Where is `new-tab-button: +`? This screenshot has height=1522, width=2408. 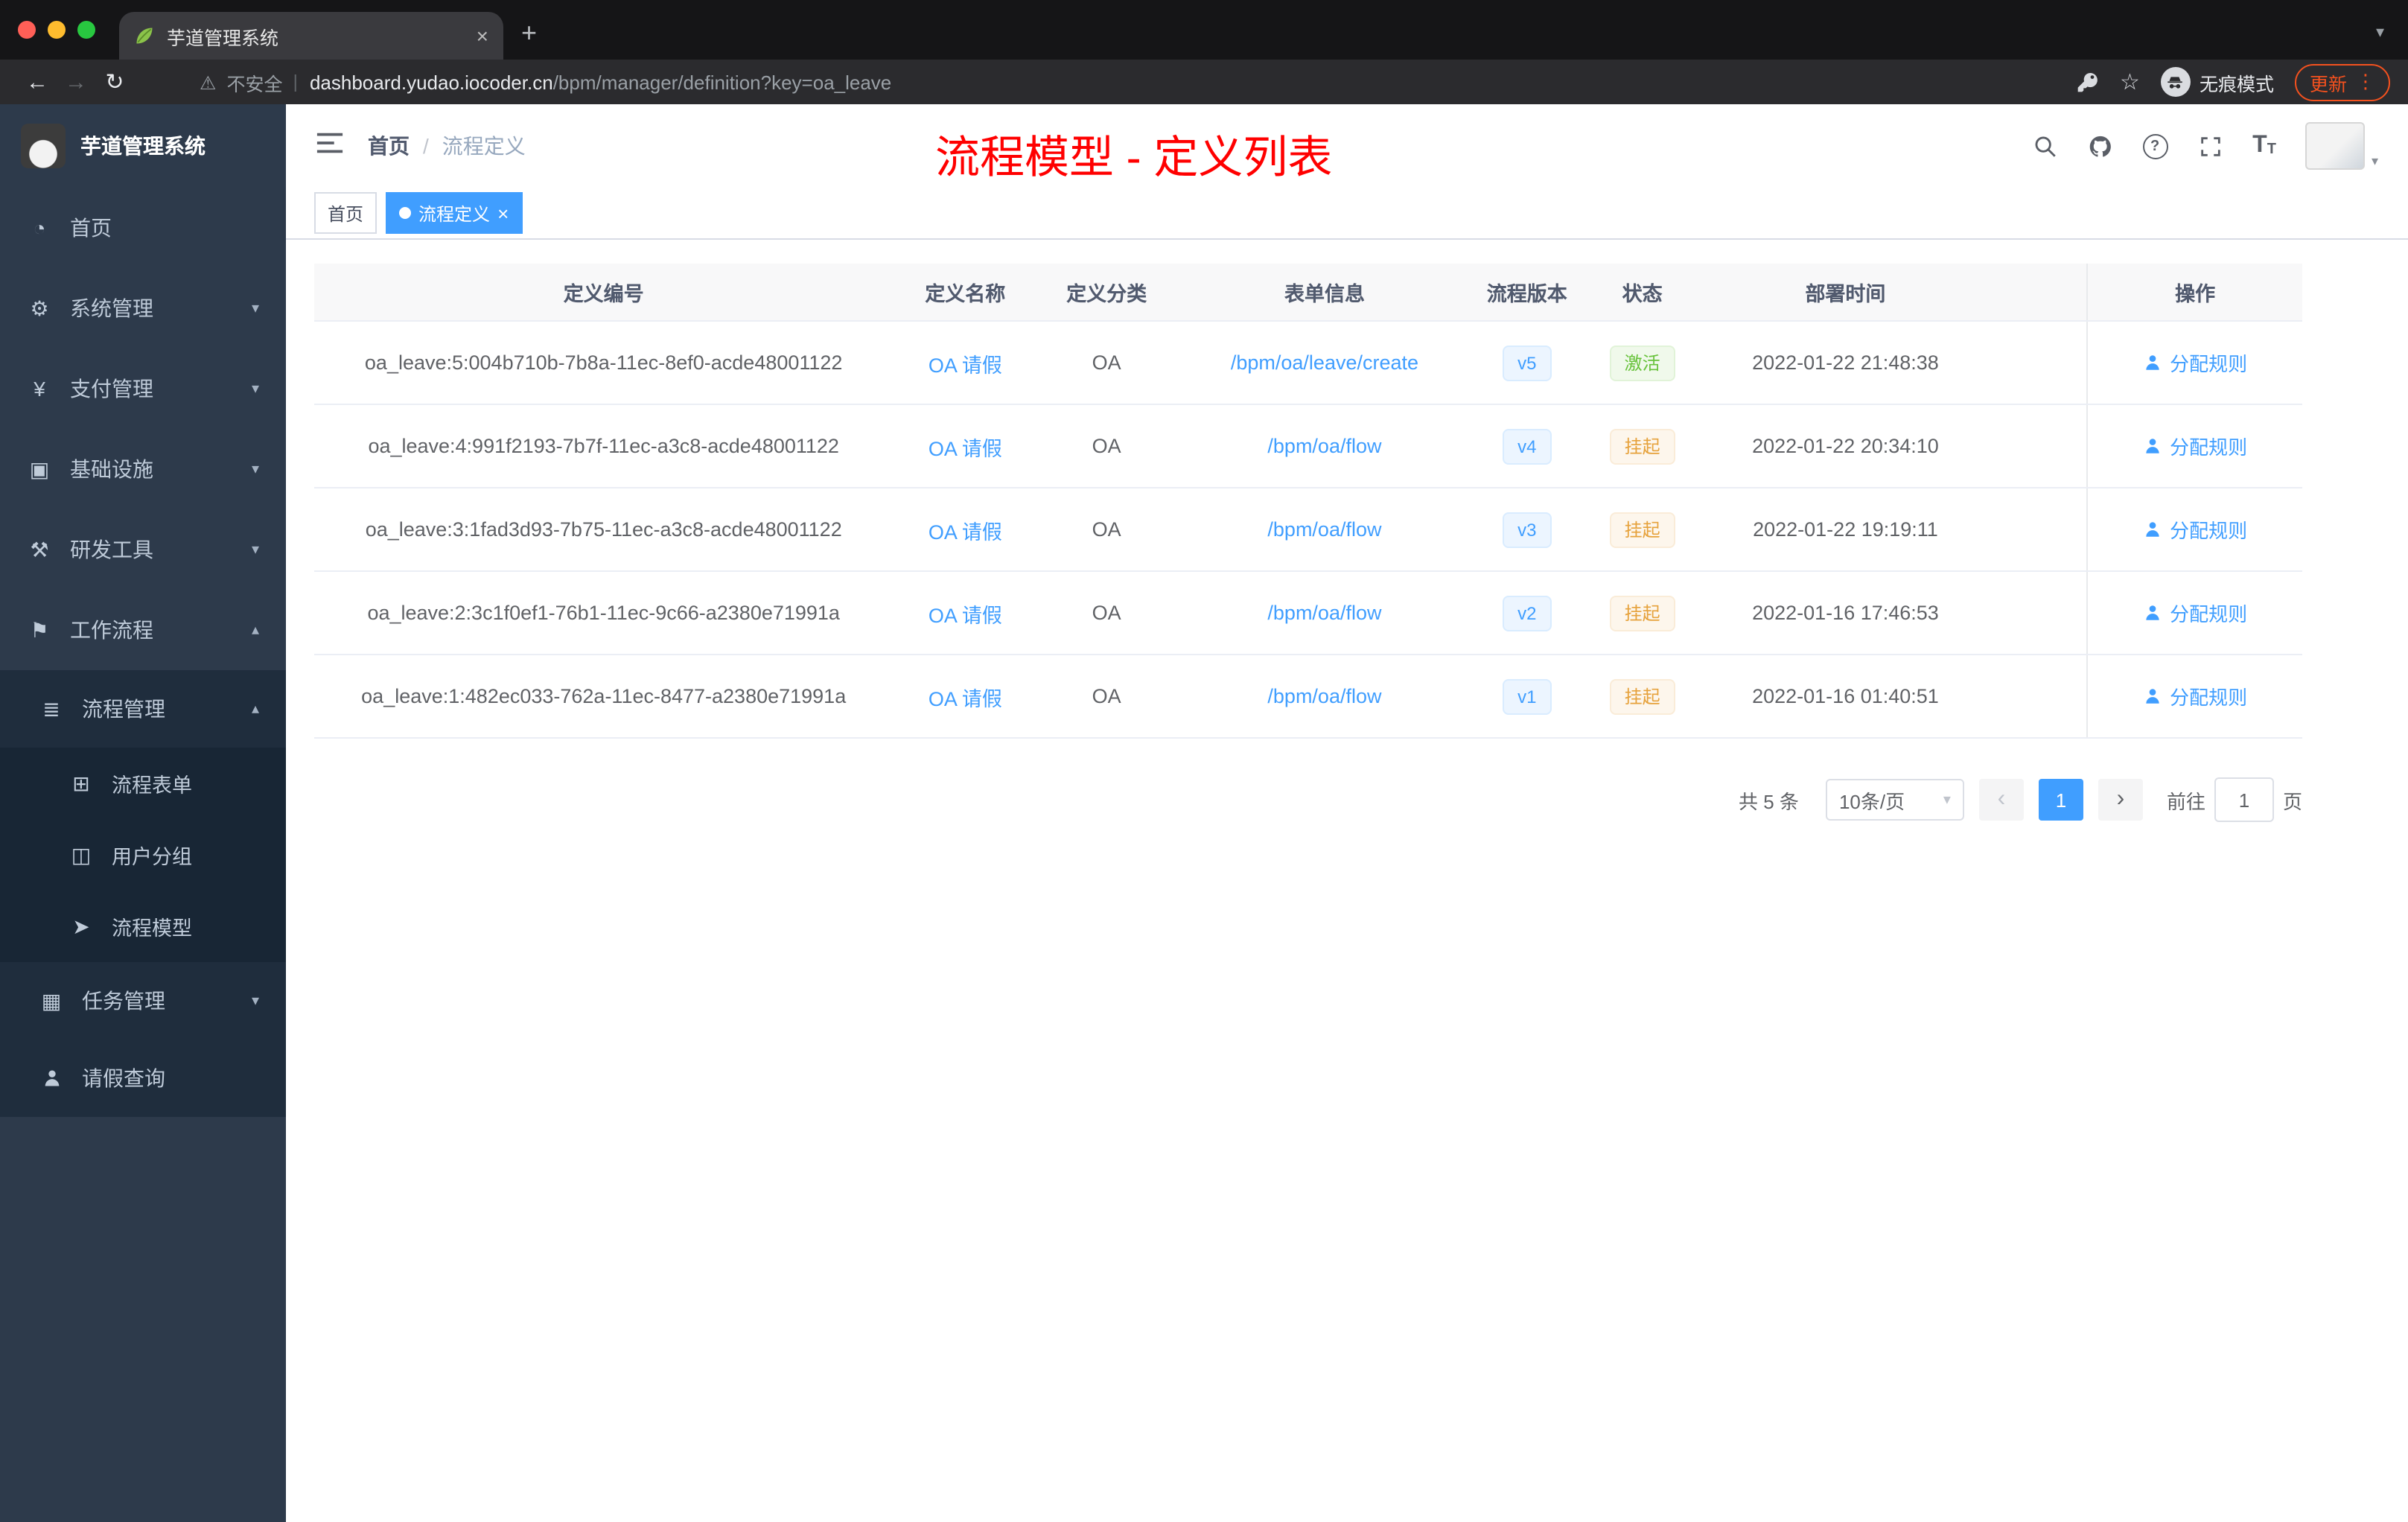 new-tab-button: + is located at coordinates (529, 33).